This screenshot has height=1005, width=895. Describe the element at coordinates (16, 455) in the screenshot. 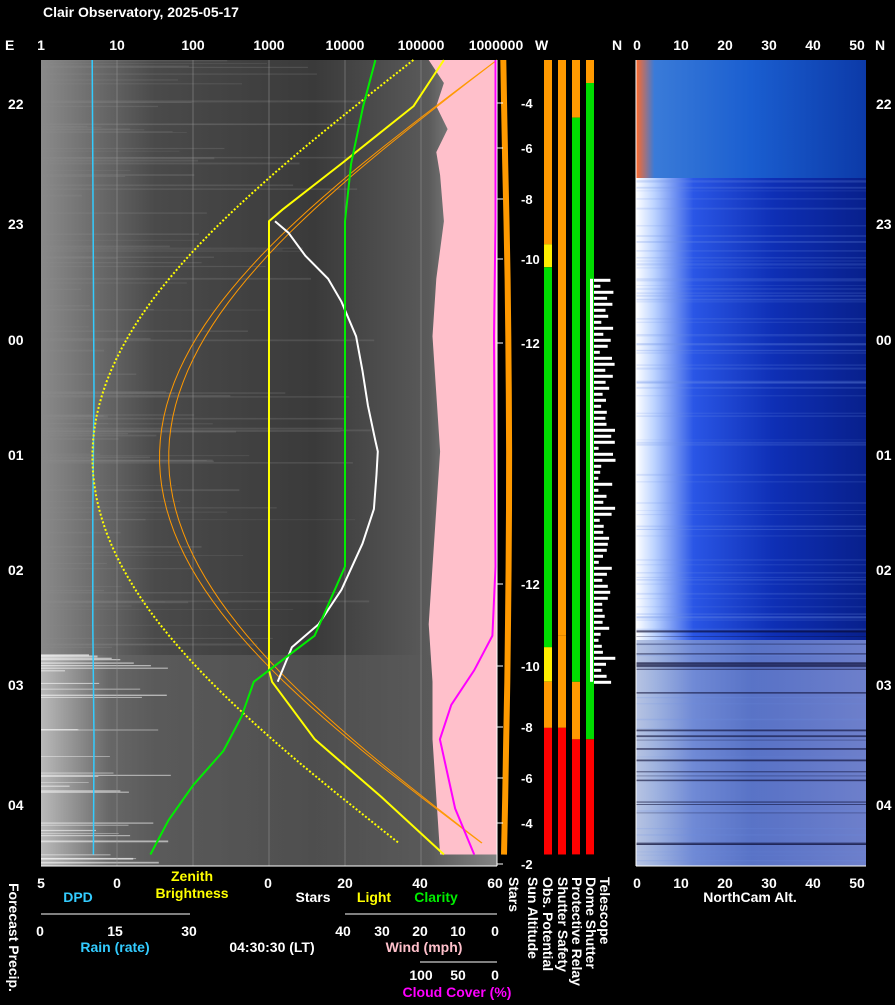

I see `time-label: 01` at that location.